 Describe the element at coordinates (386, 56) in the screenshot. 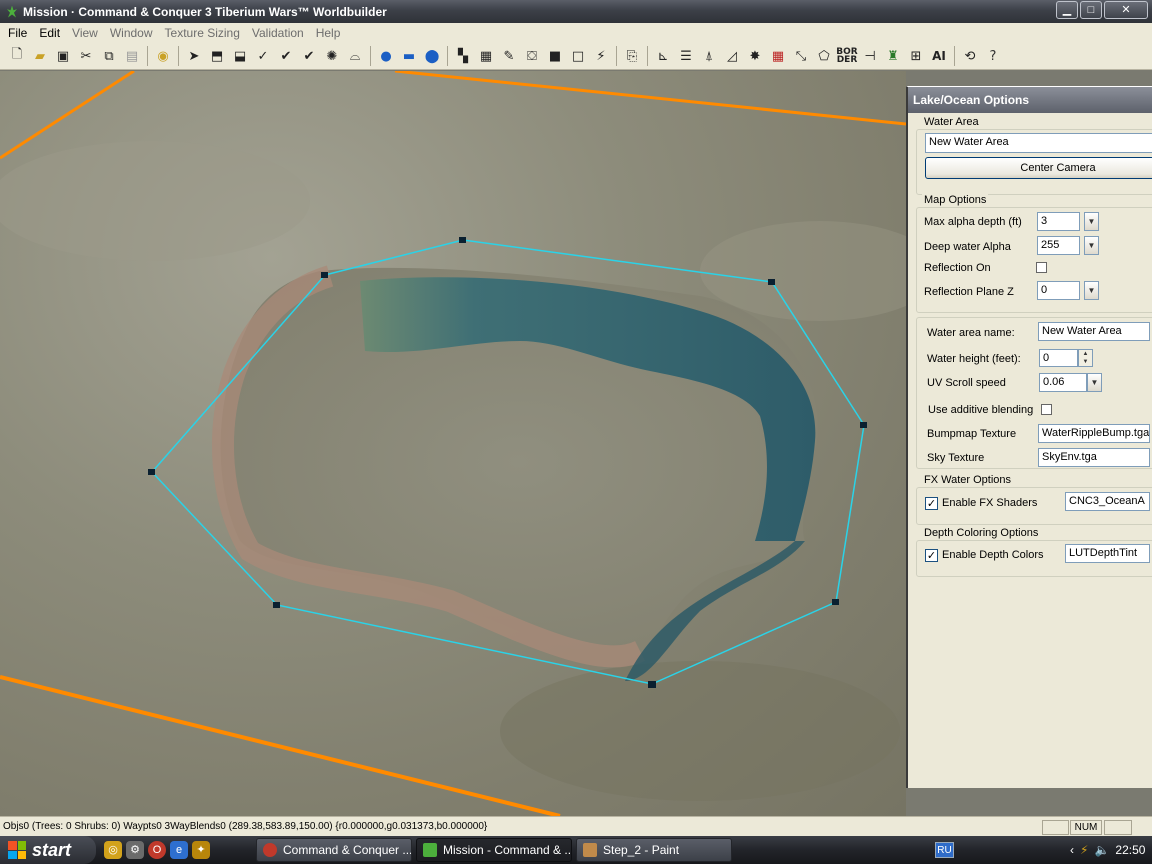

I see `blue-blob-icon: ●` at that location.